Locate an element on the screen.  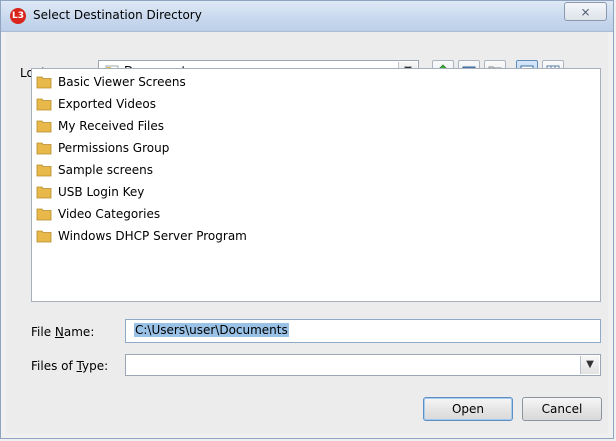
title-bar: L3 Select Destination Directory ⨯ is located at coordinates (307, 16).